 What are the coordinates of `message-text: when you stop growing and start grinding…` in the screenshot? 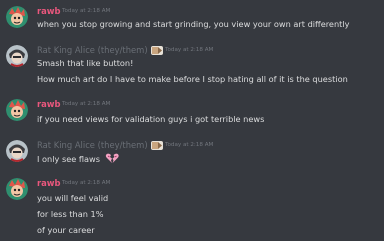 It's located at (193, 24).